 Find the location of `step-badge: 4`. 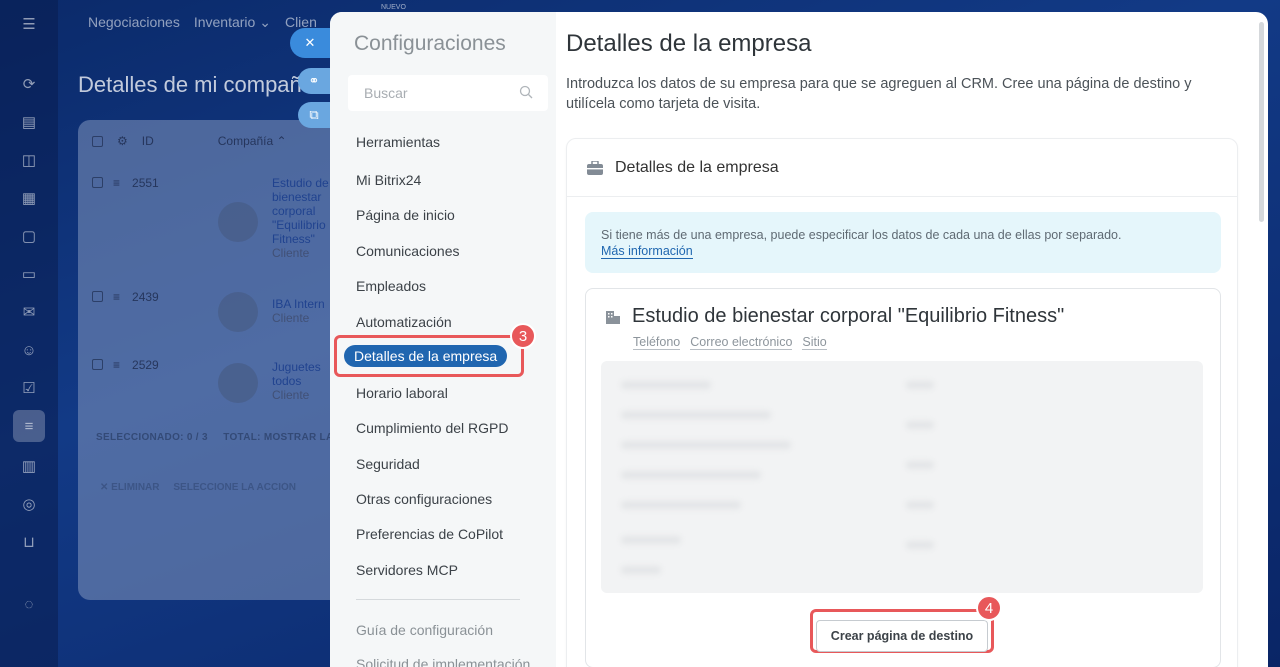

step-badge: 4 is located at coordinates (989, 608).